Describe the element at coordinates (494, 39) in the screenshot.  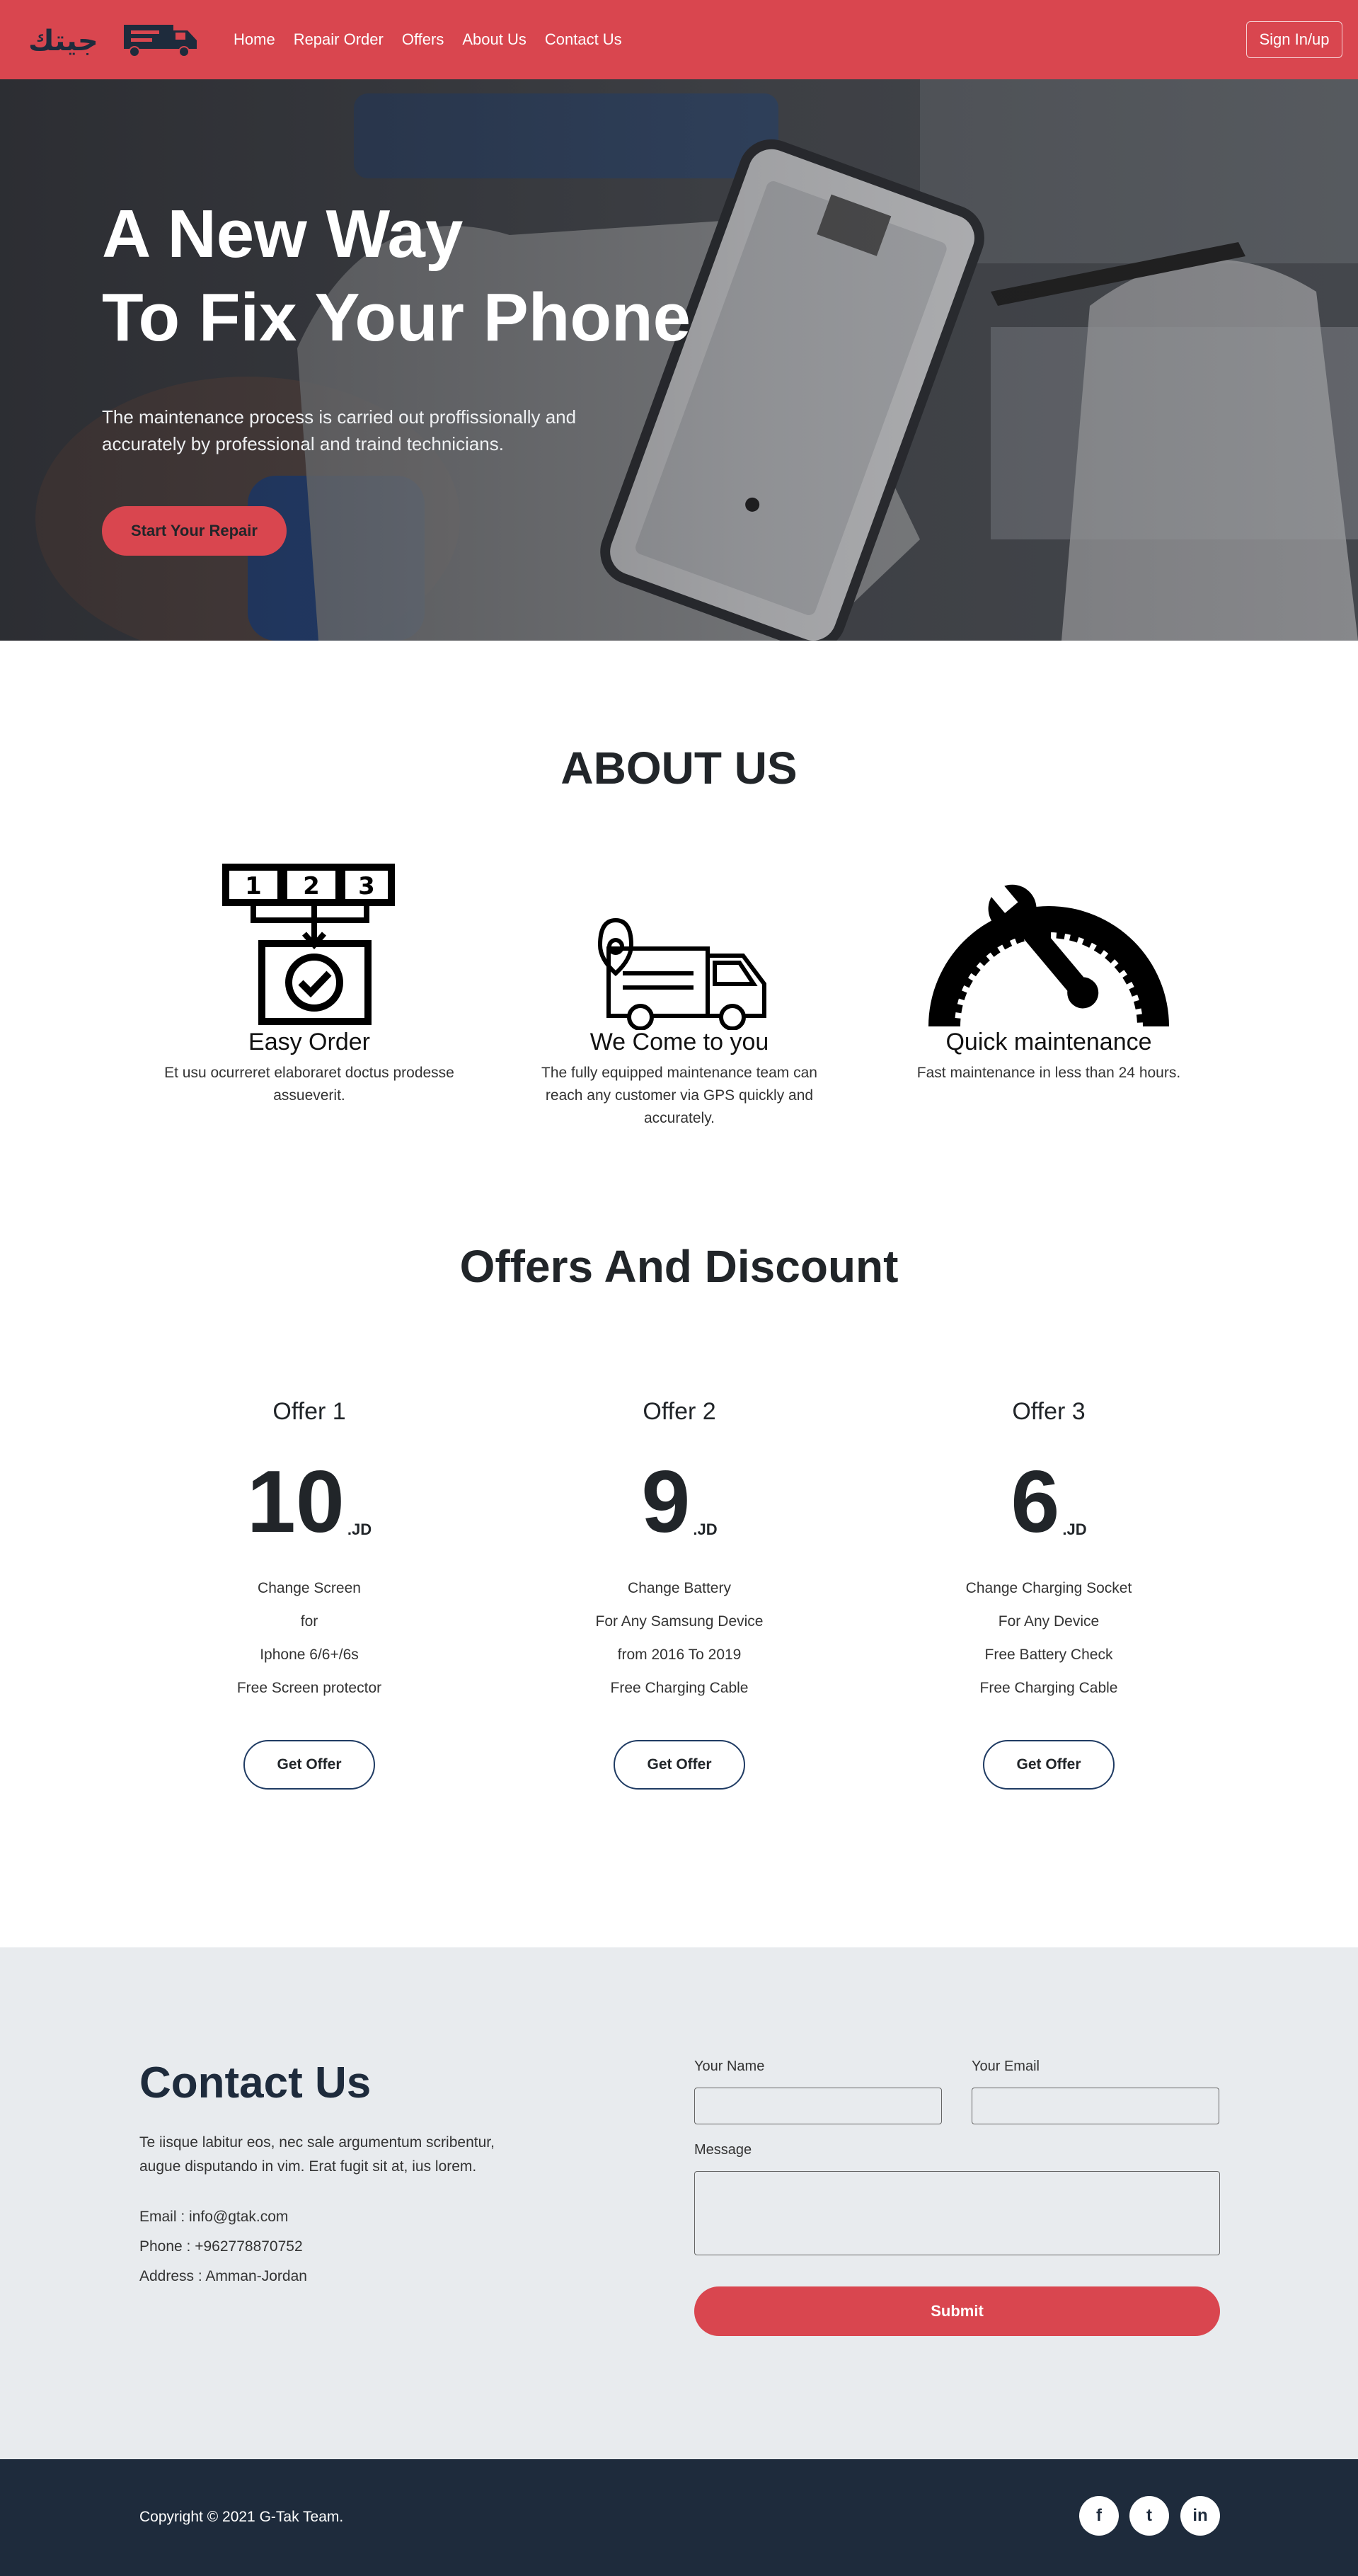
I see `nav-about-us: About Us` at that location.